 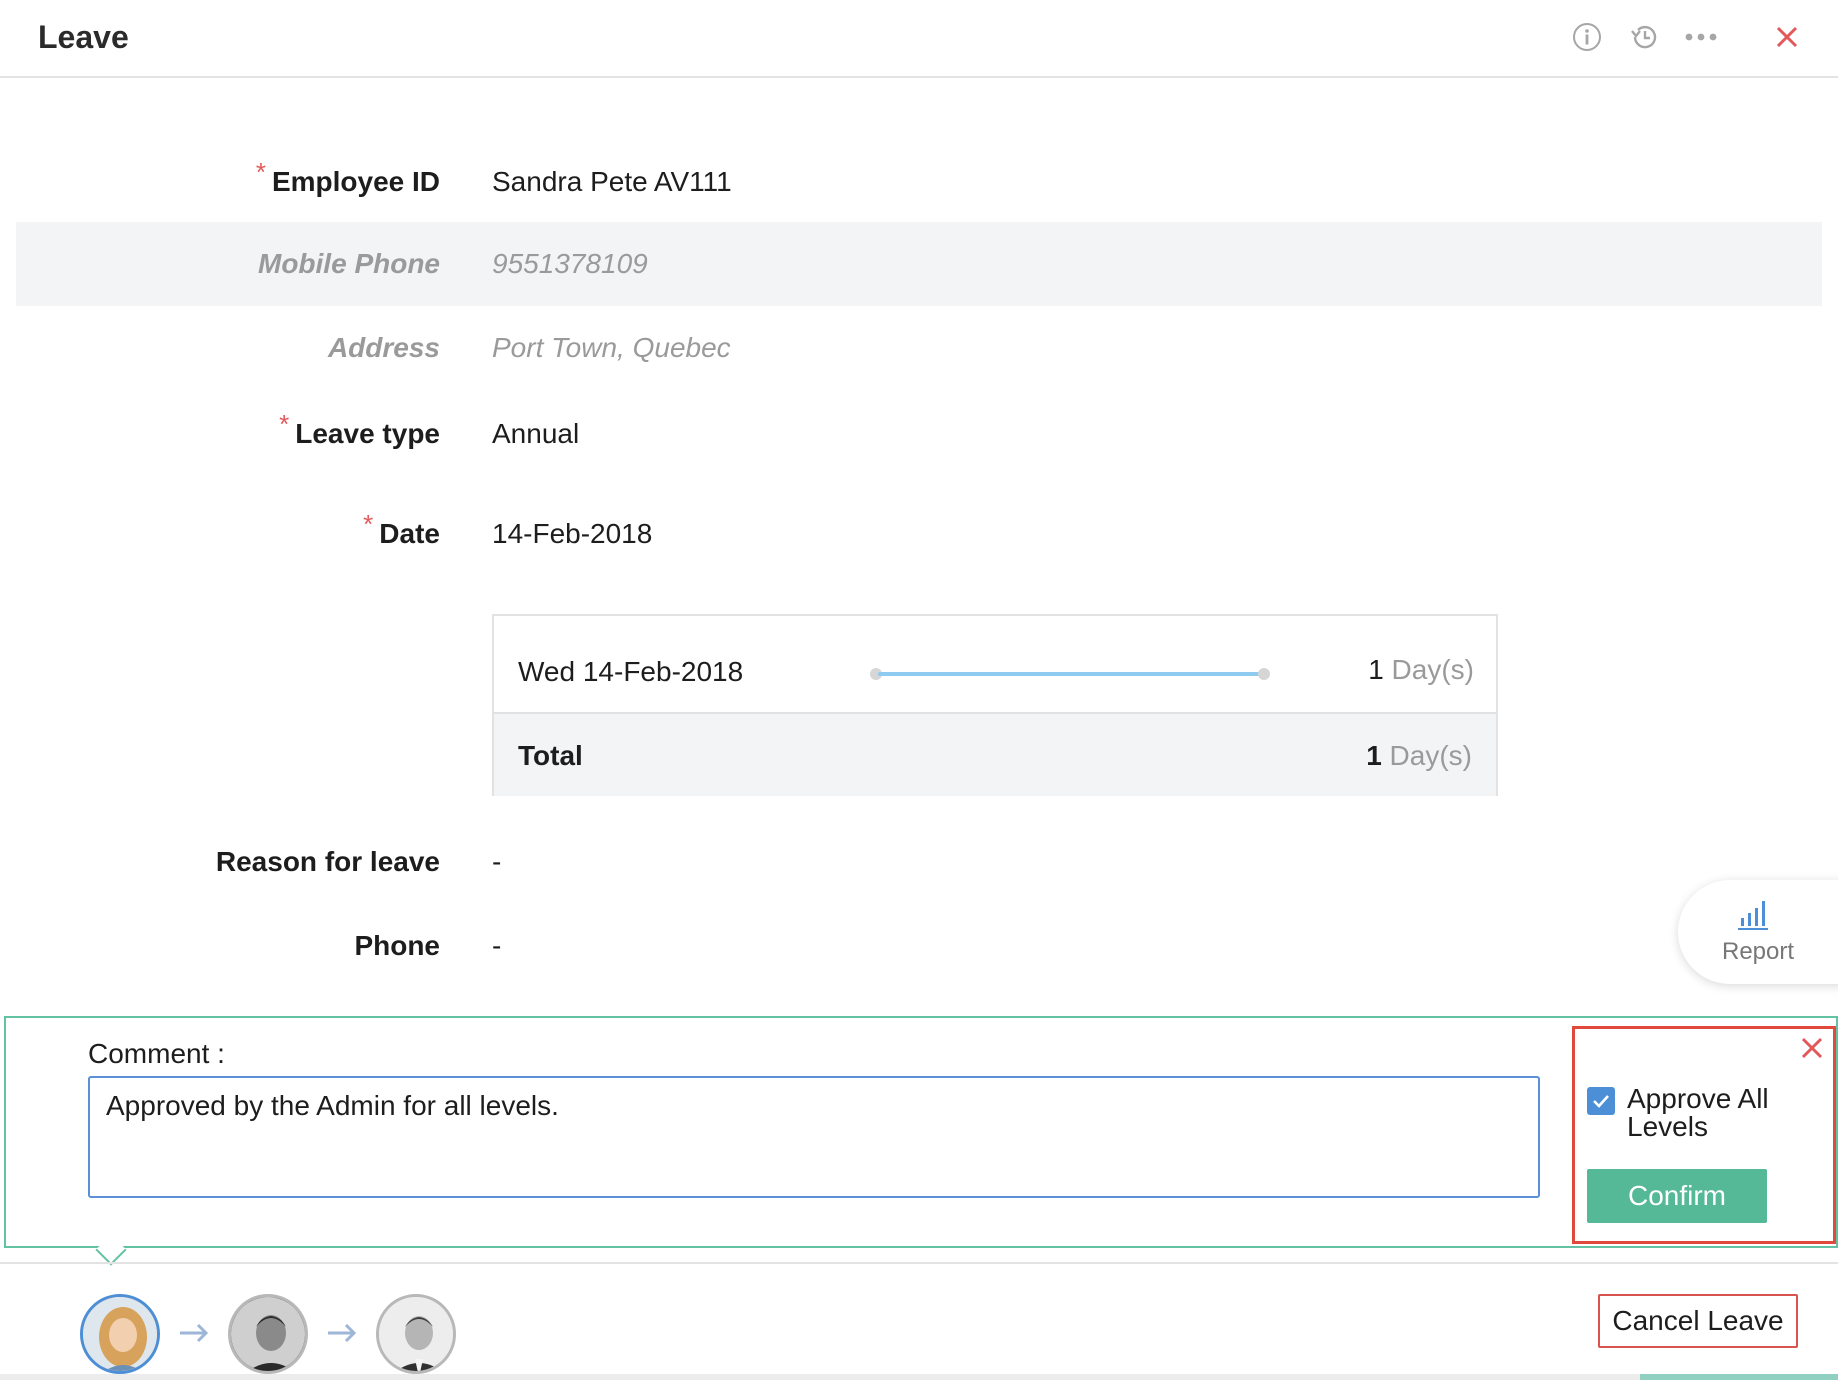 I want to click on employee-id-label: * Employee ID, so click(x=347, y=177).